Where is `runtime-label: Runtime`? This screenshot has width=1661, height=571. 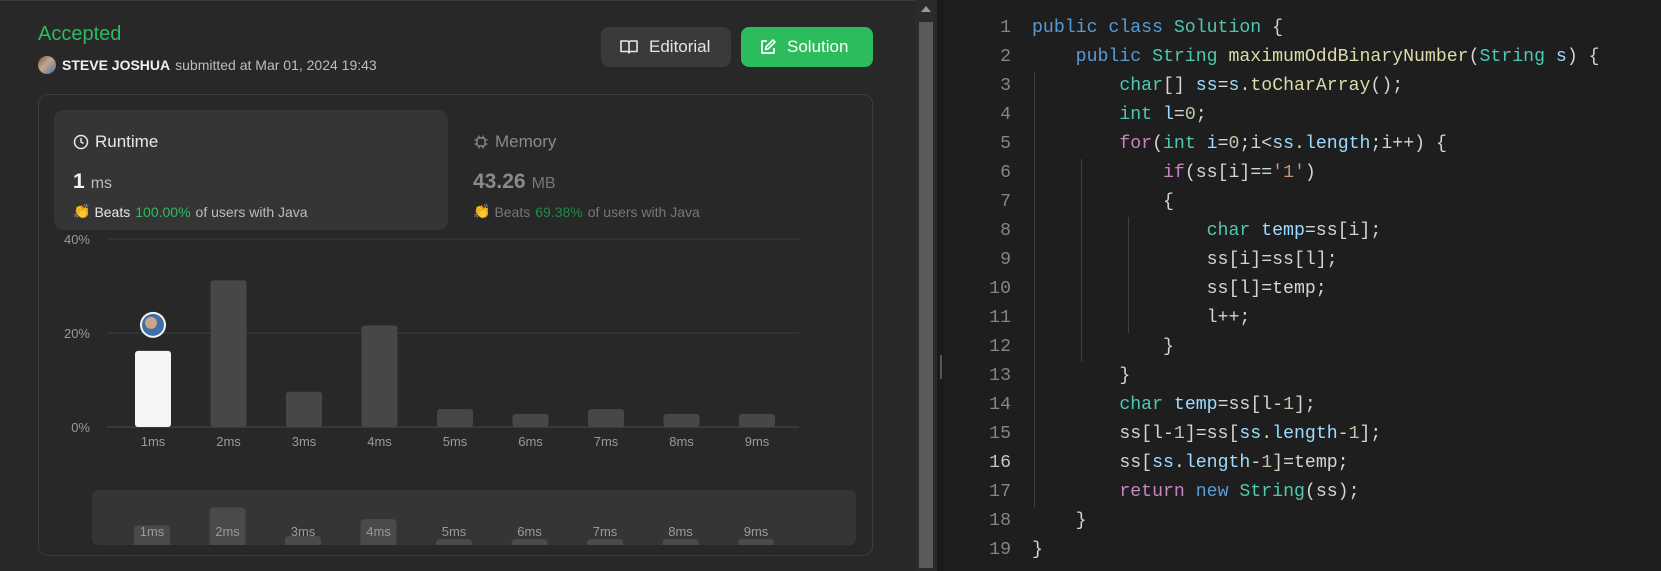 runtime-label: Runtime is located at coordinates (127, 141).